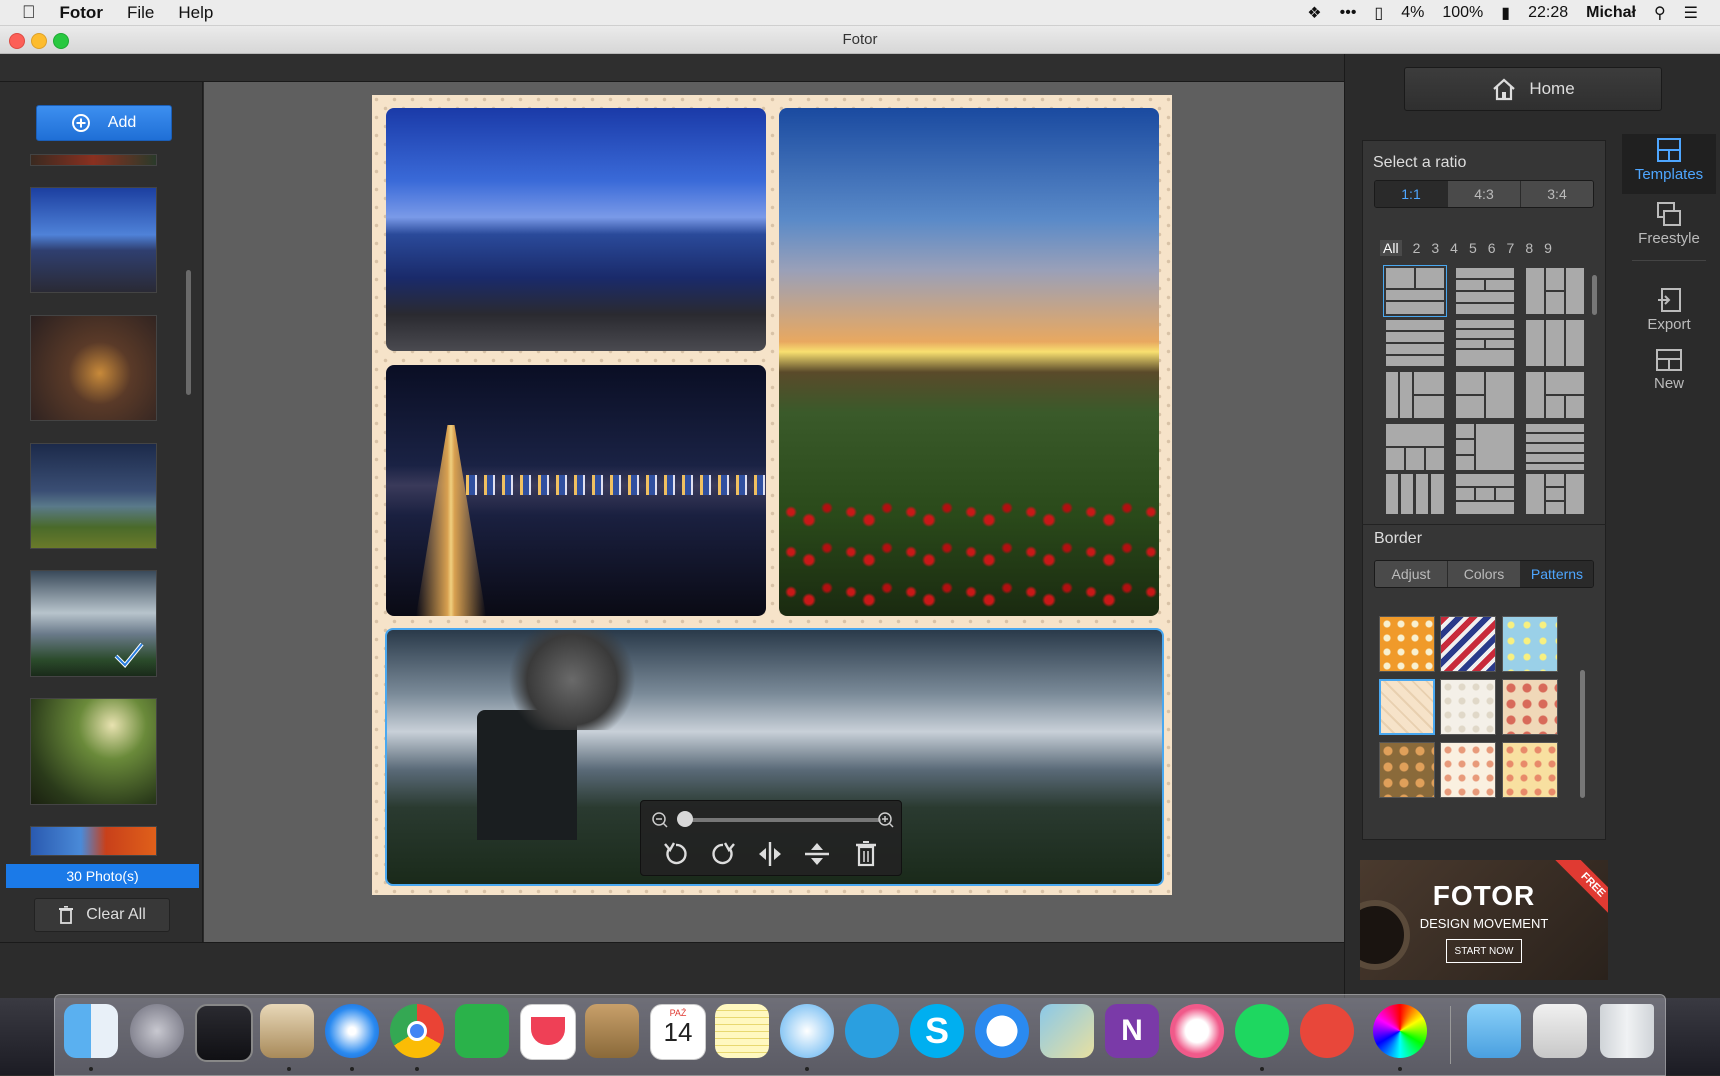  Describe the element at coordinates (1548, 13) in the screenshot. I see `clock: 22:28` at that location.